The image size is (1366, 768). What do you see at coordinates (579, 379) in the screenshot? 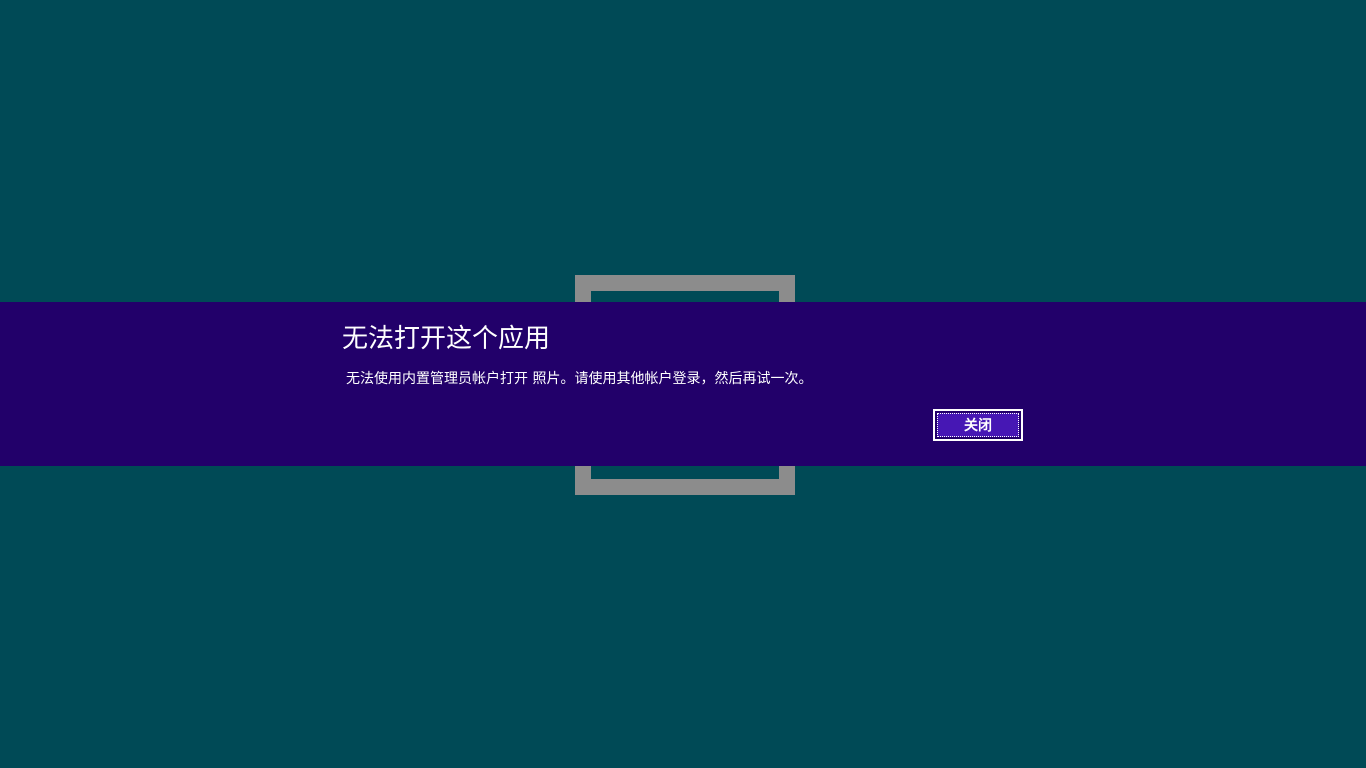
I see `dialog-message: 无法使用内置管理员帐户打开 照片。请使用其他帐户登录，然后再试一次。` at bounding box center [579, 379].